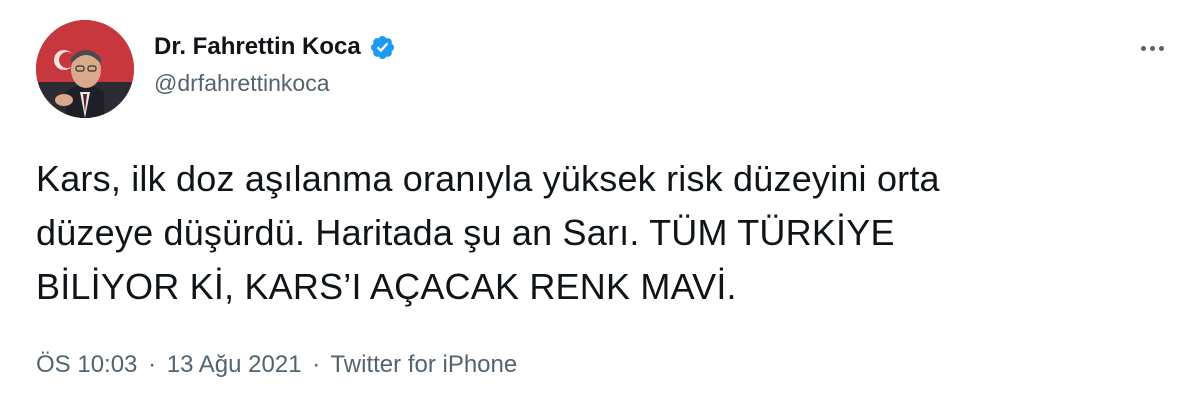 This screenshot has height=410, width=1200. I want to click on tweet-header: Dr. Fahrettin Koca @drfahrettinkoca, so click(275, 65).